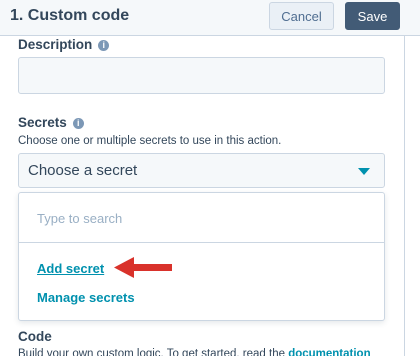 The height and width of the screenshot is (356, 420). Describe the element at coordinates (364, 171) in the screenshot. I see `caret-down-icon` at that location.